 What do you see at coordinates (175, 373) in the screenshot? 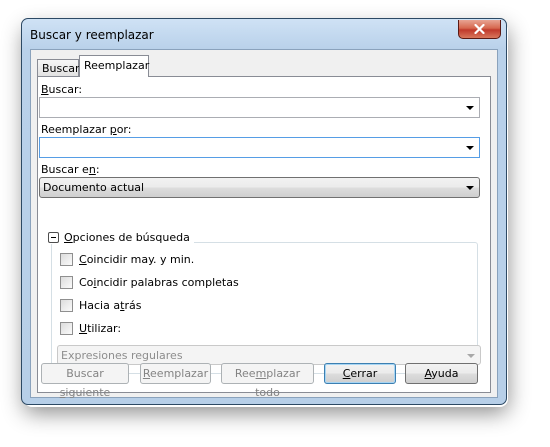
I see `replace-button: Reemplazar` at bounding box center [175, 373].